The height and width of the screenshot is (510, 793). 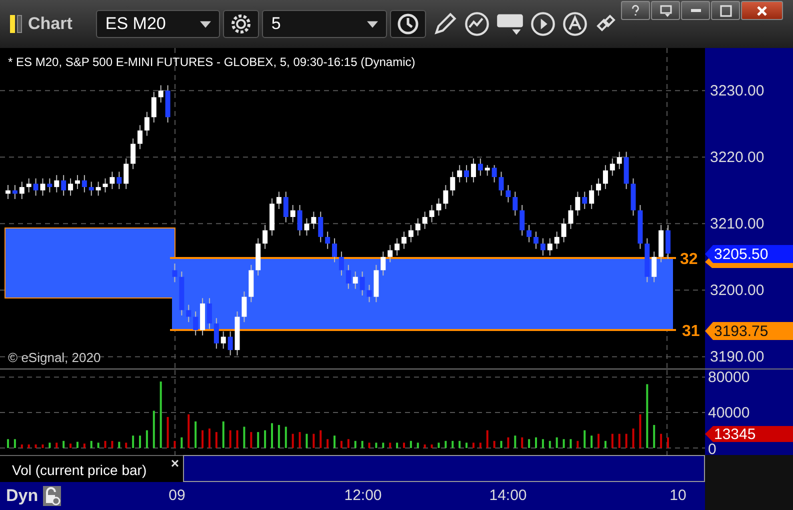 What do you see at coordinates (543, 24) in the screenshot?
I see `play-icon` at bounding box center [543, 24].